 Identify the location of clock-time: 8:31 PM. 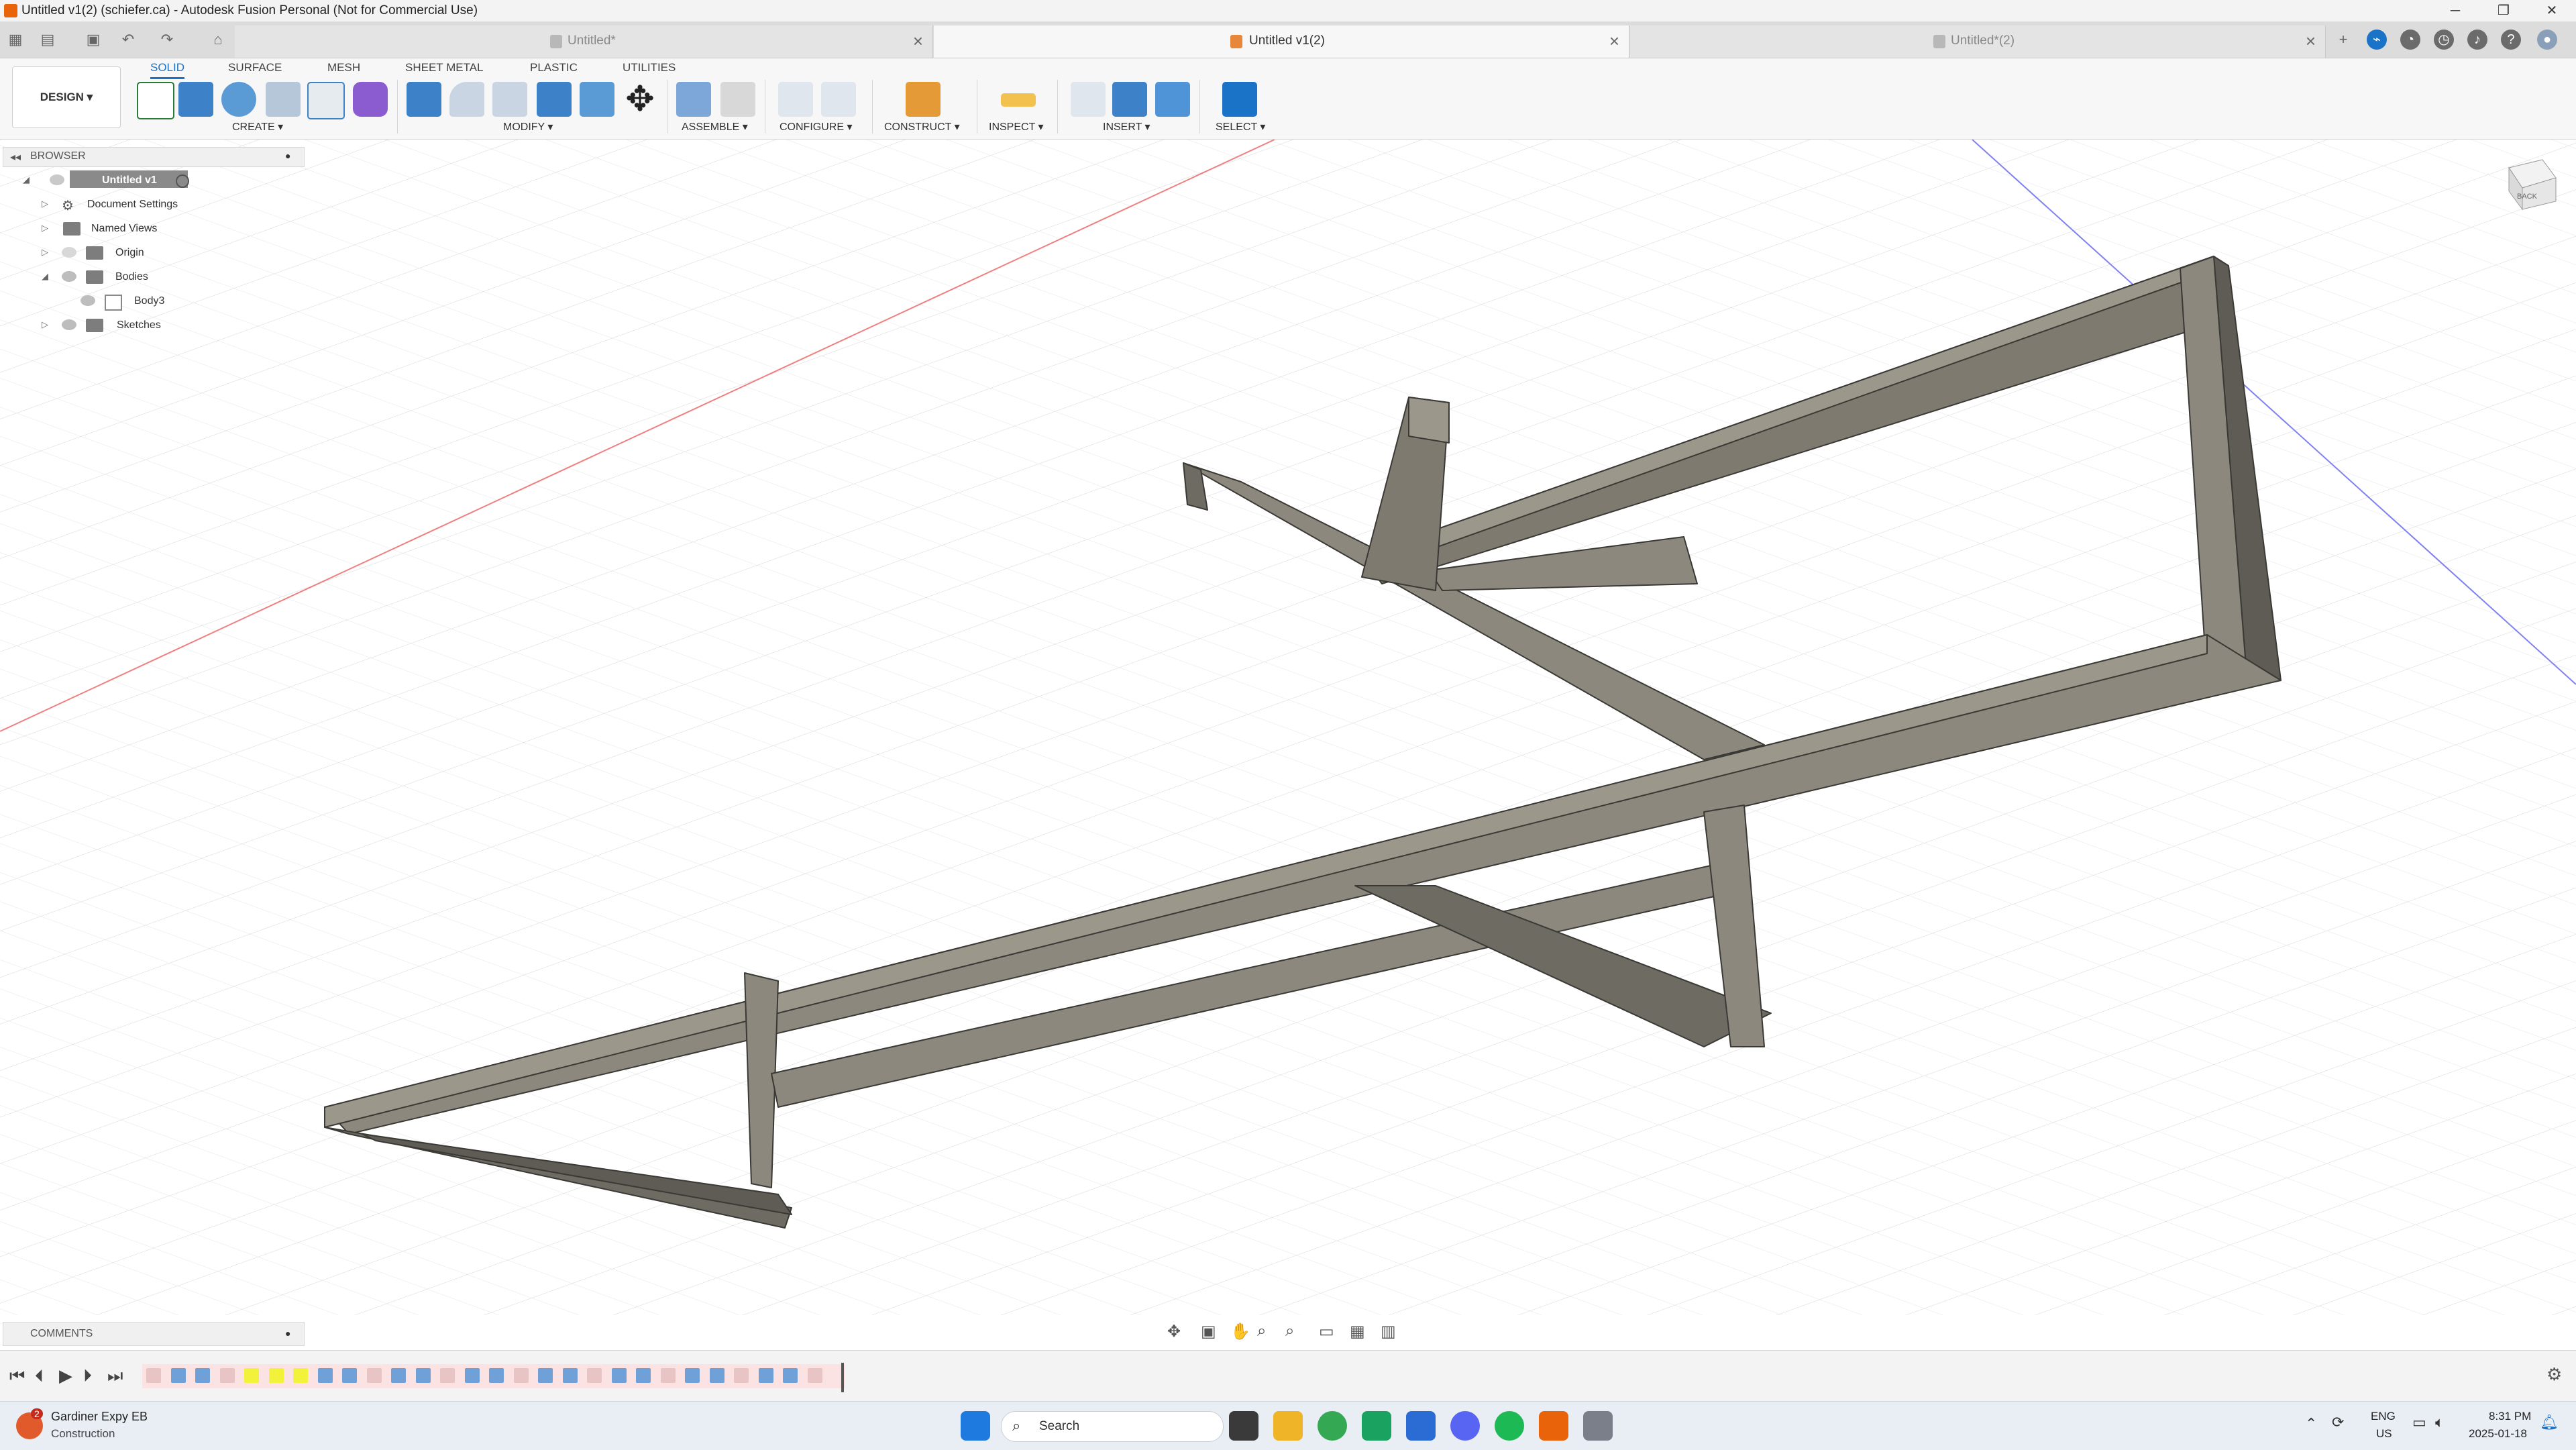
(2510, 1417).